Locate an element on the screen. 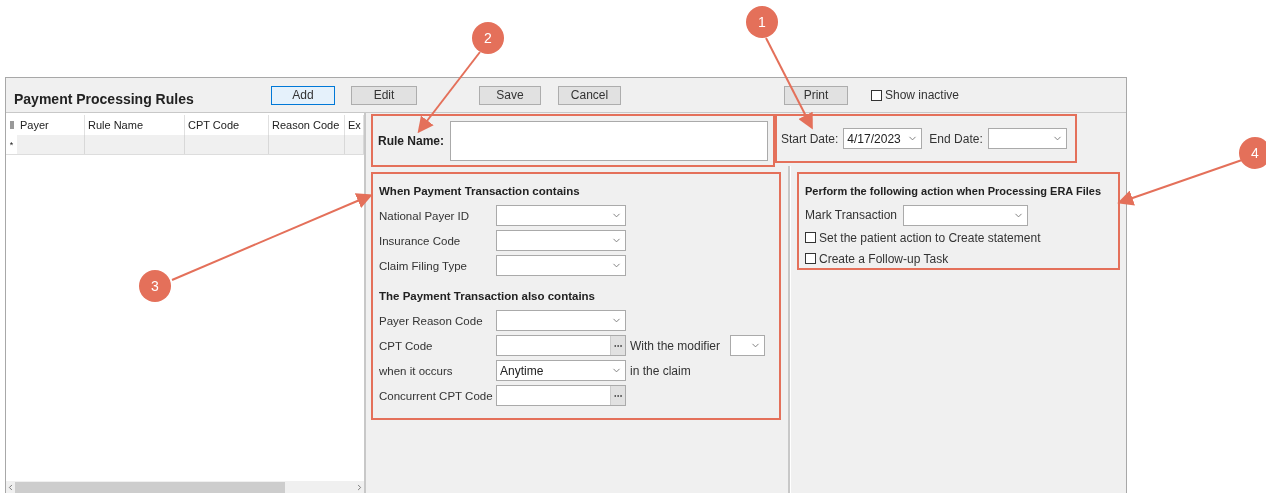  section-title: The Payment Transaction also contains is located at coordinates (487, 296).